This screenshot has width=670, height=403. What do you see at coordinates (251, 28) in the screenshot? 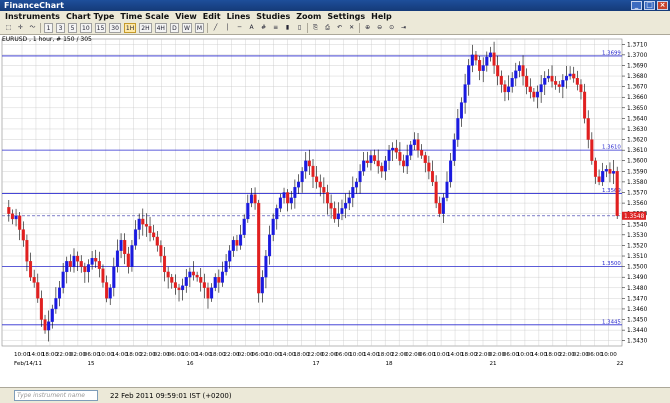
I see `text-tool-icon: A` at bounding box center [251, 28].